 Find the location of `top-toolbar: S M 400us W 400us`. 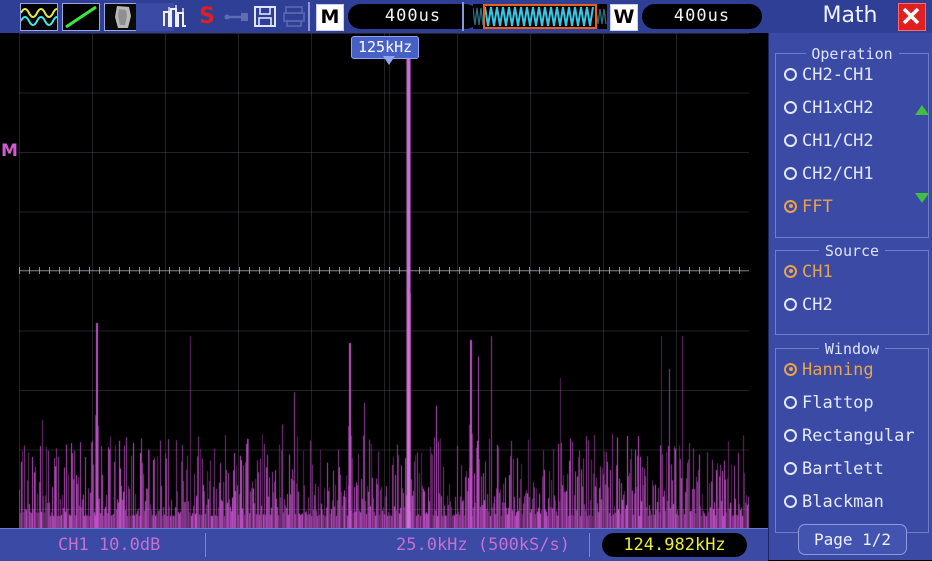

top-toolbar: S M 400us W 400us is located at coordinates (384, 17).